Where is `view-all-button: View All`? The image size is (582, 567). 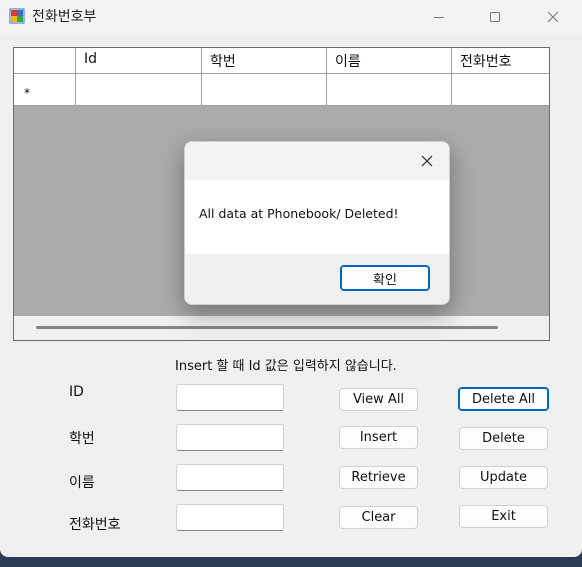 view-all-button: View All is located at coordinates (378, 399).